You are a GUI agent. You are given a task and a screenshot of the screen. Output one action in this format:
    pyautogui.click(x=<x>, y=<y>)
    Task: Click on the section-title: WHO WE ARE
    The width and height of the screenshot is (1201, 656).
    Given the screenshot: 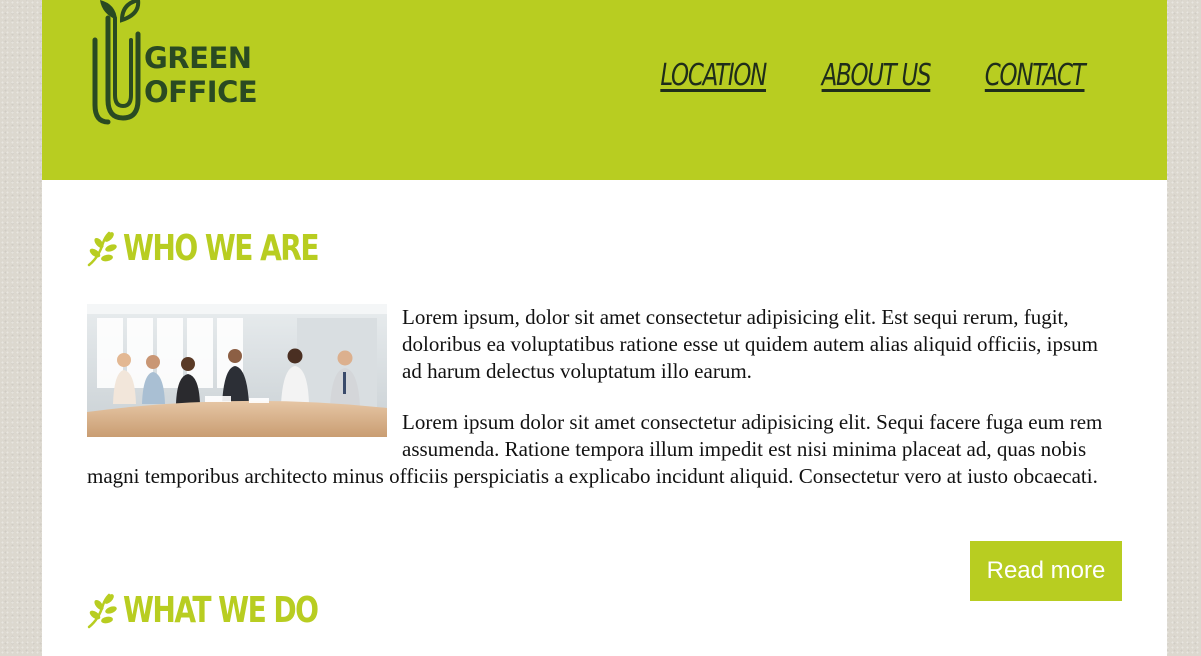 What is the action you would take?
    pyautogui.click(x=221, y=248)
    